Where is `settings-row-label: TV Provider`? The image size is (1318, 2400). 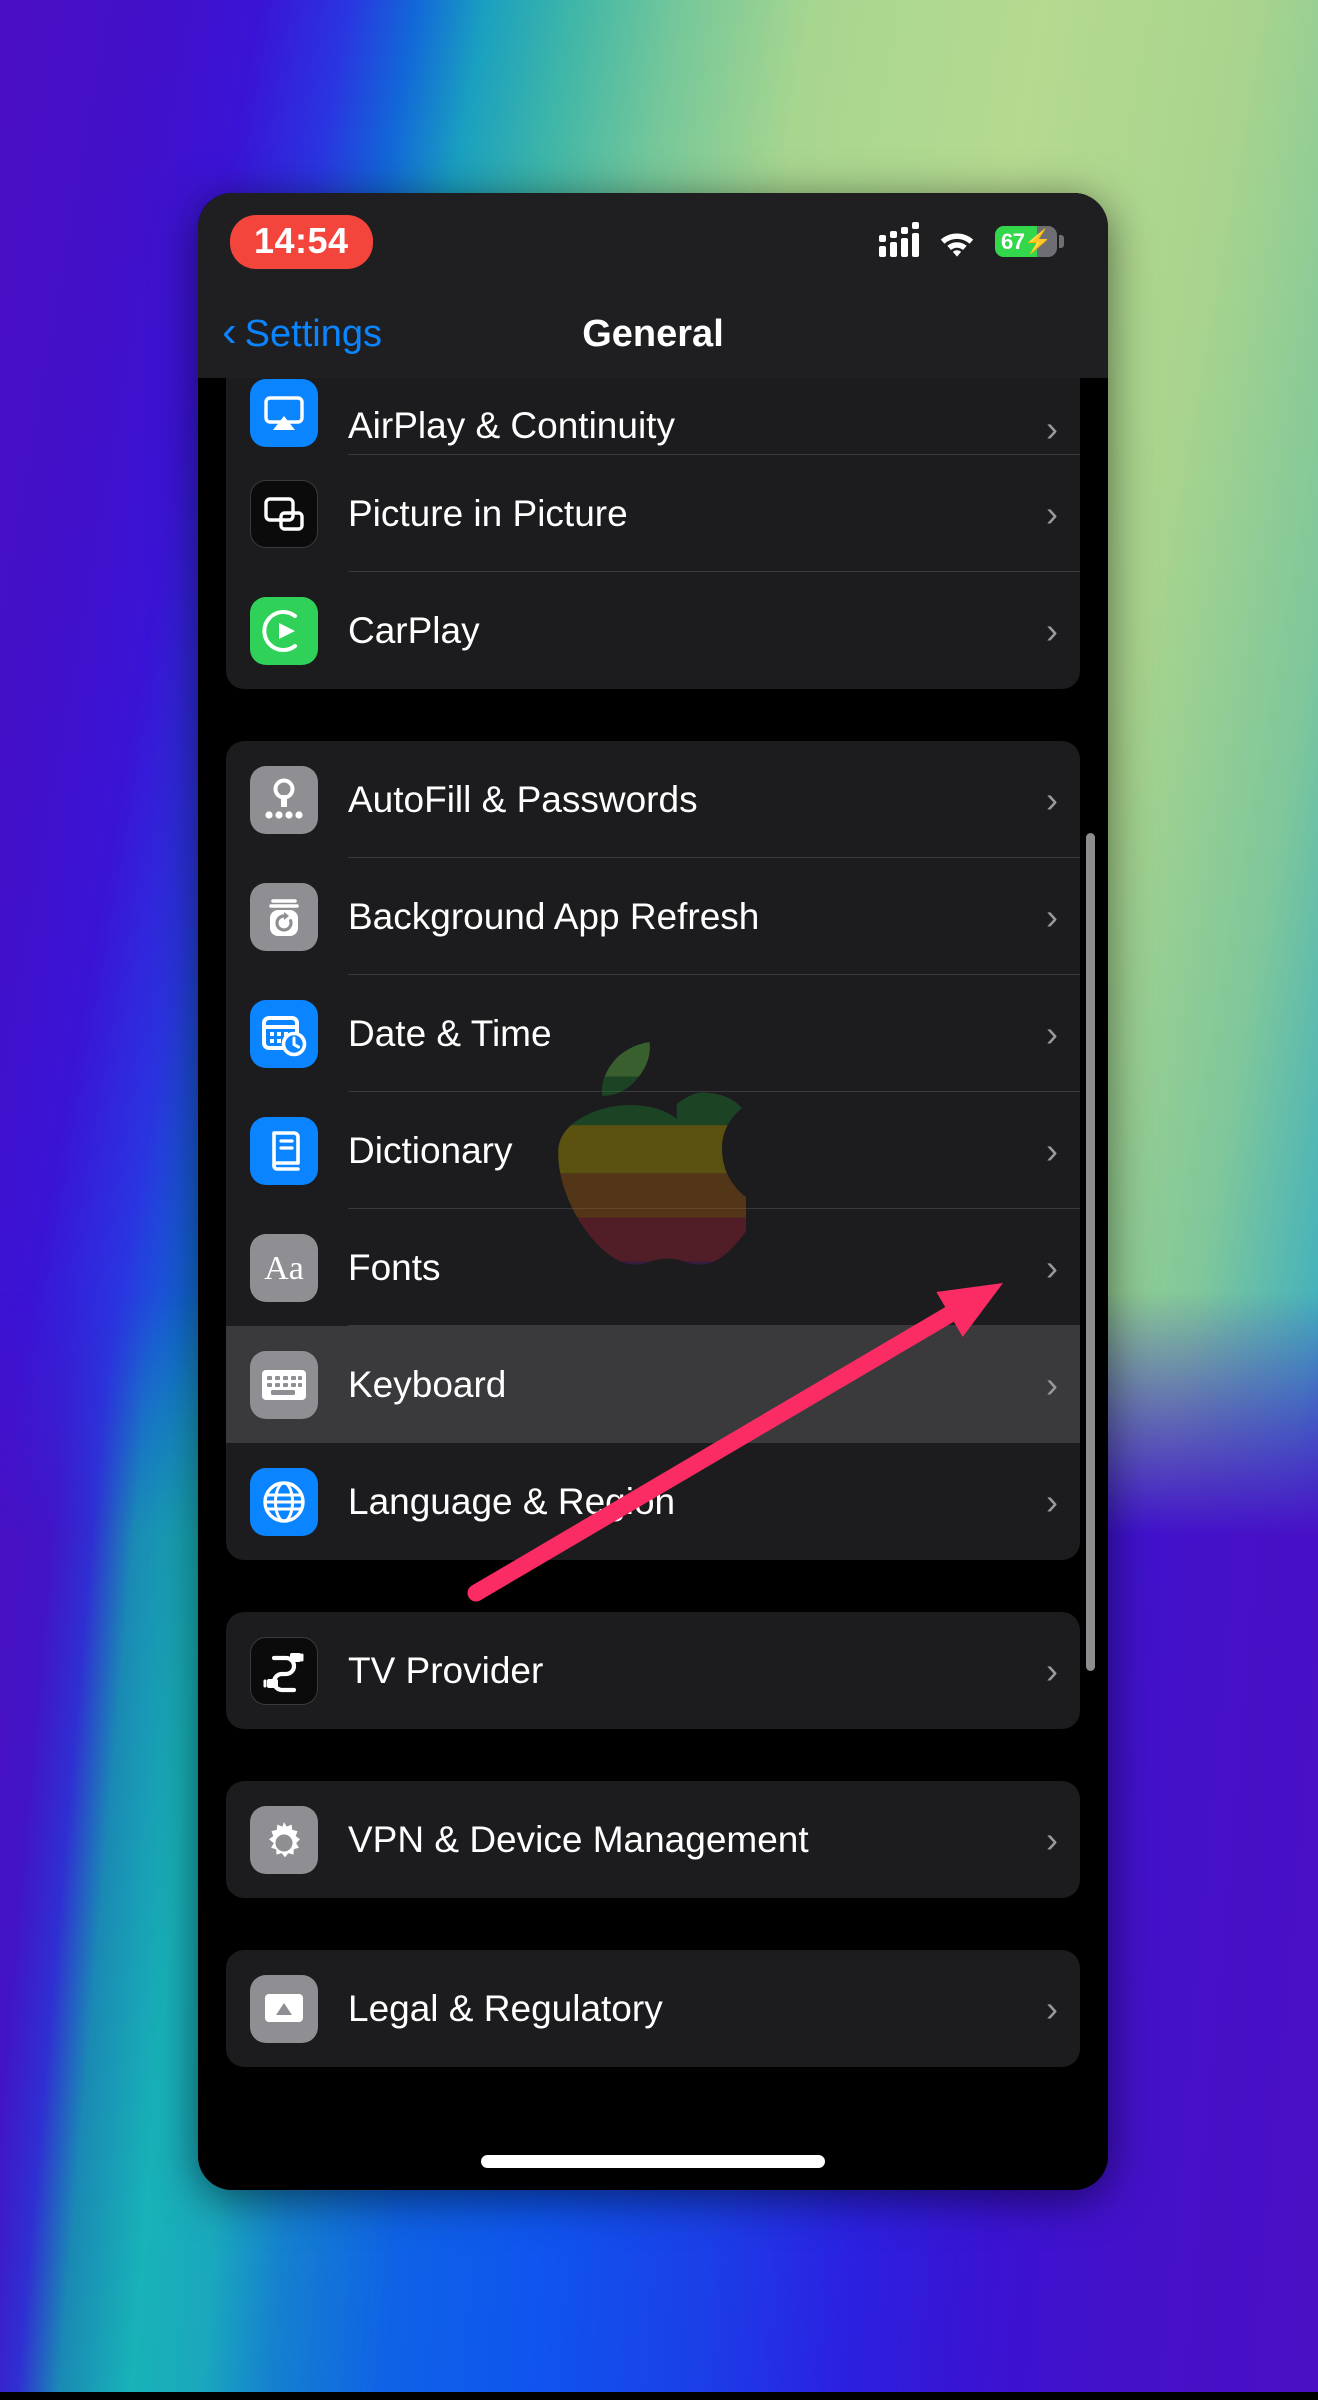 settings-row-label: TV Provider is located at coordinates (445, 1671).